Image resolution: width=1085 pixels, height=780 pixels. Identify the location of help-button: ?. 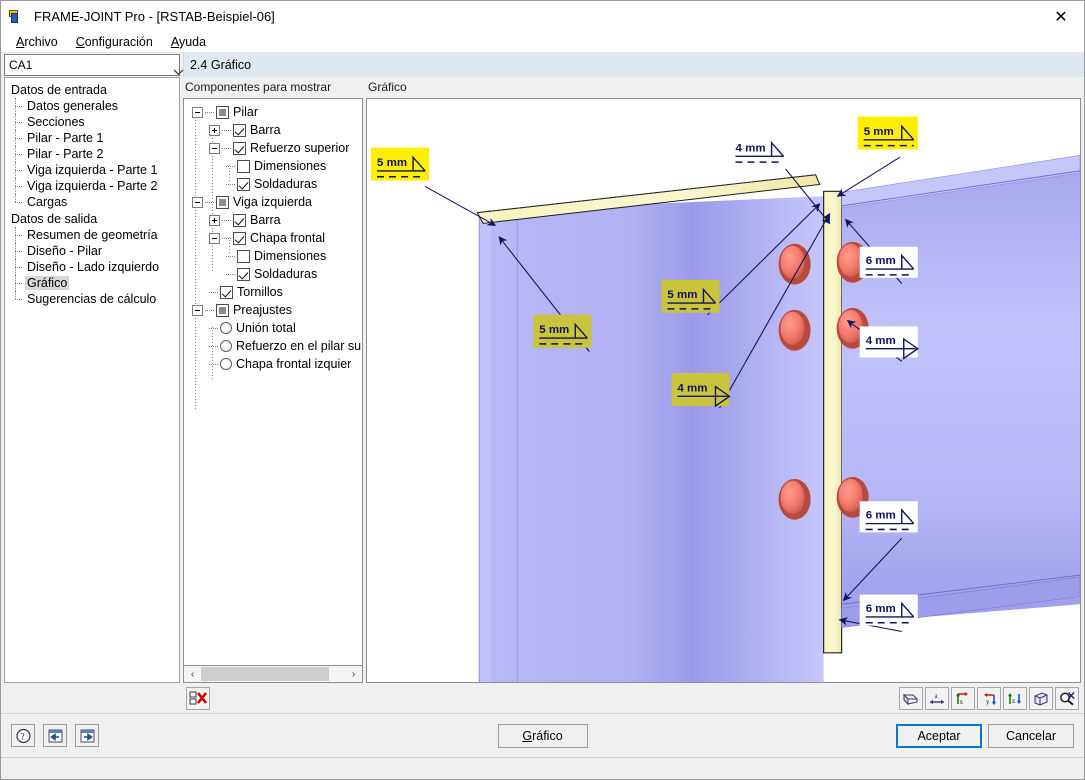
(23, 735).